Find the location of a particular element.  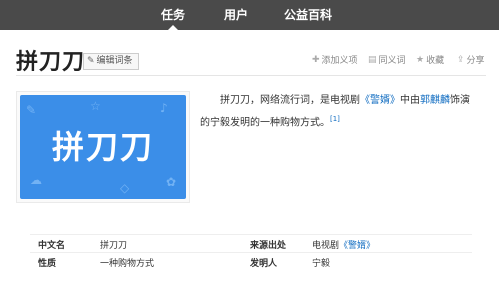

summary-text: 中由 is located at coordinates (410, 100).